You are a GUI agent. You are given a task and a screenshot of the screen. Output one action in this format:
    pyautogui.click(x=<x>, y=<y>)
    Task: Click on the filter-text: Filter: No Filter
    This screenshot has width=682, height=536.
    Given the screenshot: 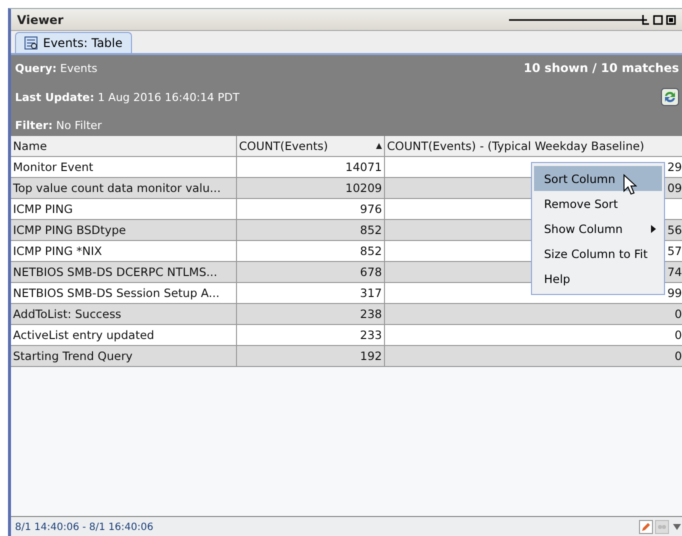 What is the action you would take?
    pyautogui.click(x=59, y=125)
    